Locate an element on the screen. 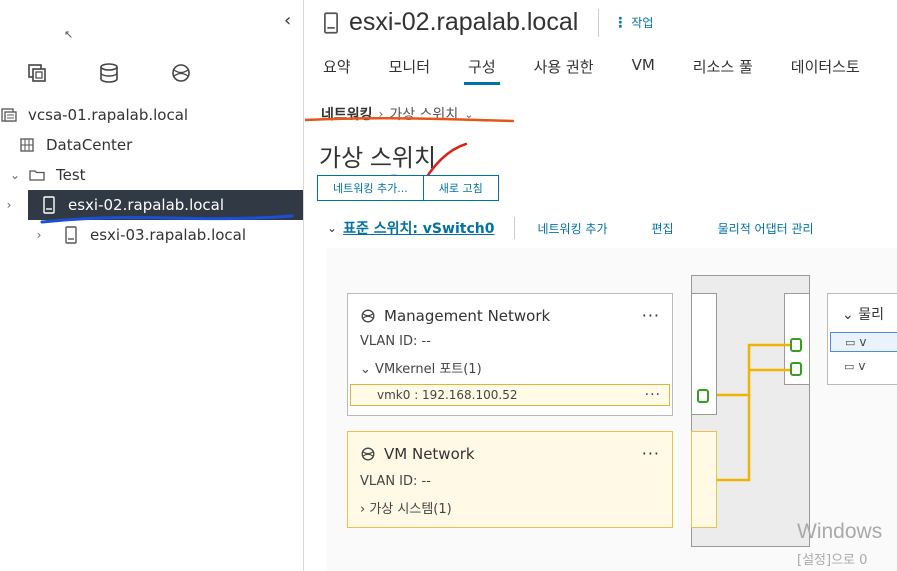 The width and height of the screenshot is (897, 571). virtual-machines-toggle: › 가상 시스템(1) is located at coordinates (406, 507).